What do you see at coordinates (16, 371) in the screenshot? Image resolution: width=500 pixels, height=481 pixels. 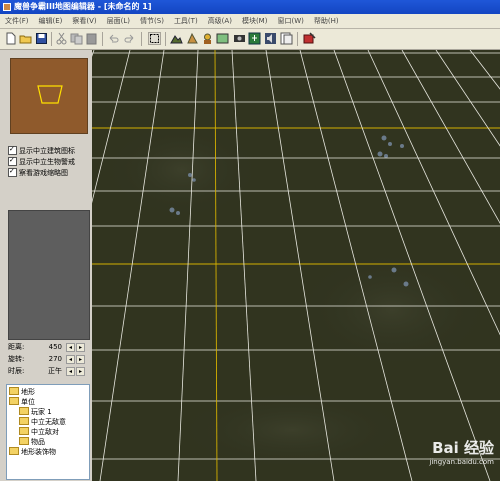 I see `param-label: 时辰:` at bounding box center [16, 371].